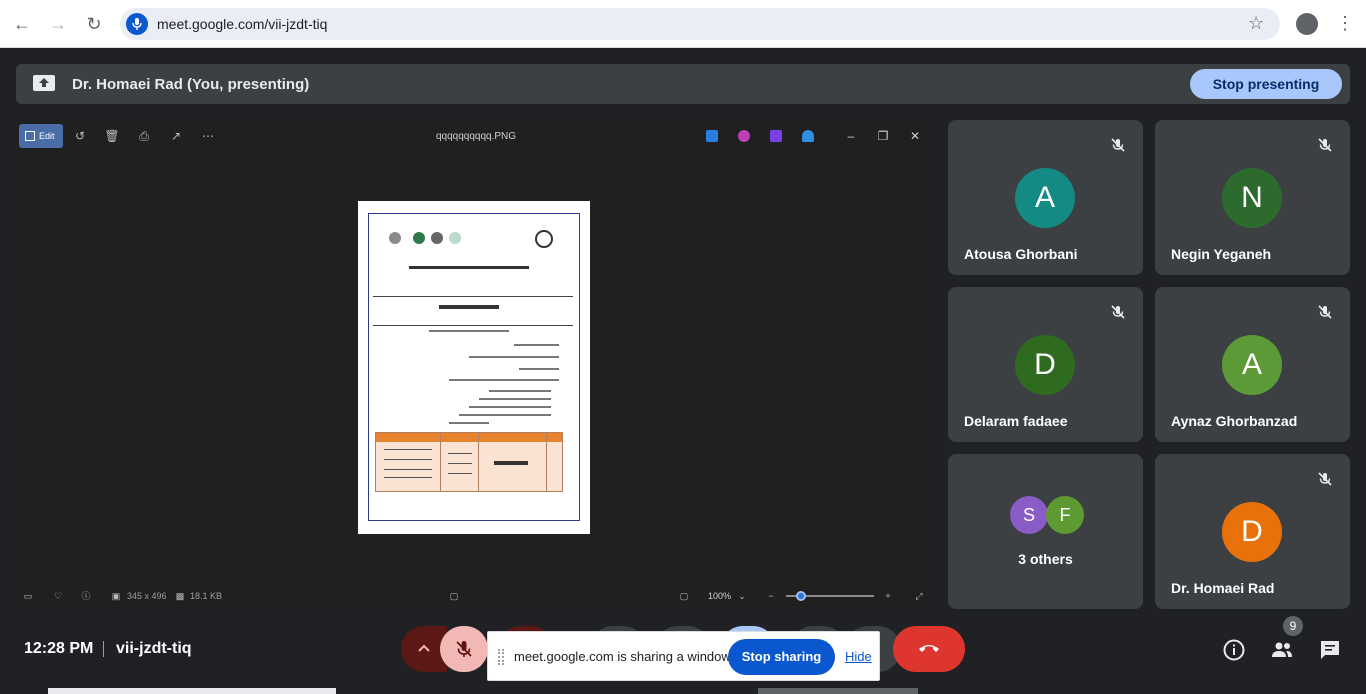  I want to click on zoom-select: 100%, so click(719, 596).